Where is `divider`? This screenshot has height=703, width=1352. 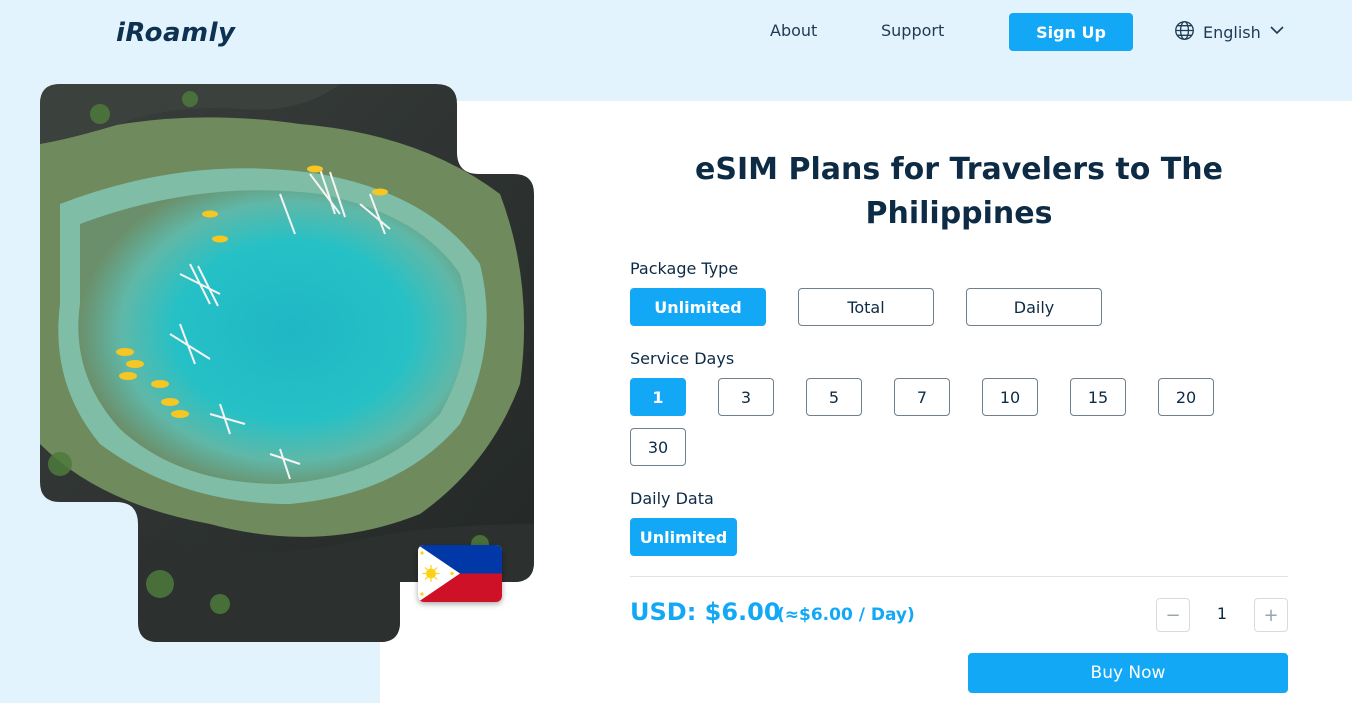
divider is located at coordinates (959, 576).